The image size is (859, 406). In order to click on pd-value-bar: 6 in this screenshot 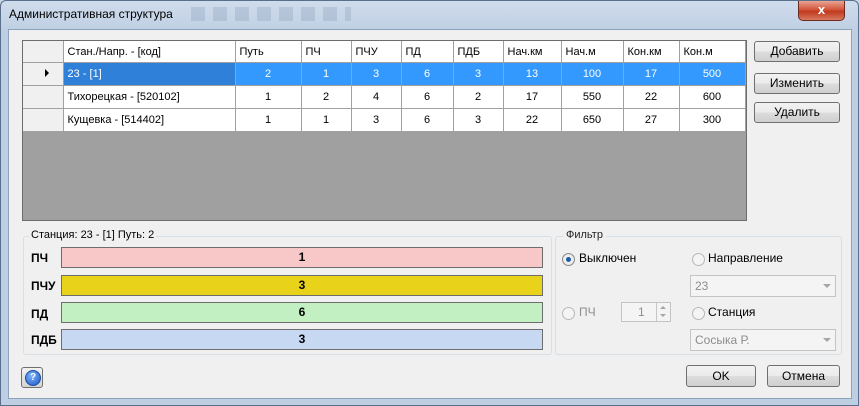, I will do `click(302, 312)`.